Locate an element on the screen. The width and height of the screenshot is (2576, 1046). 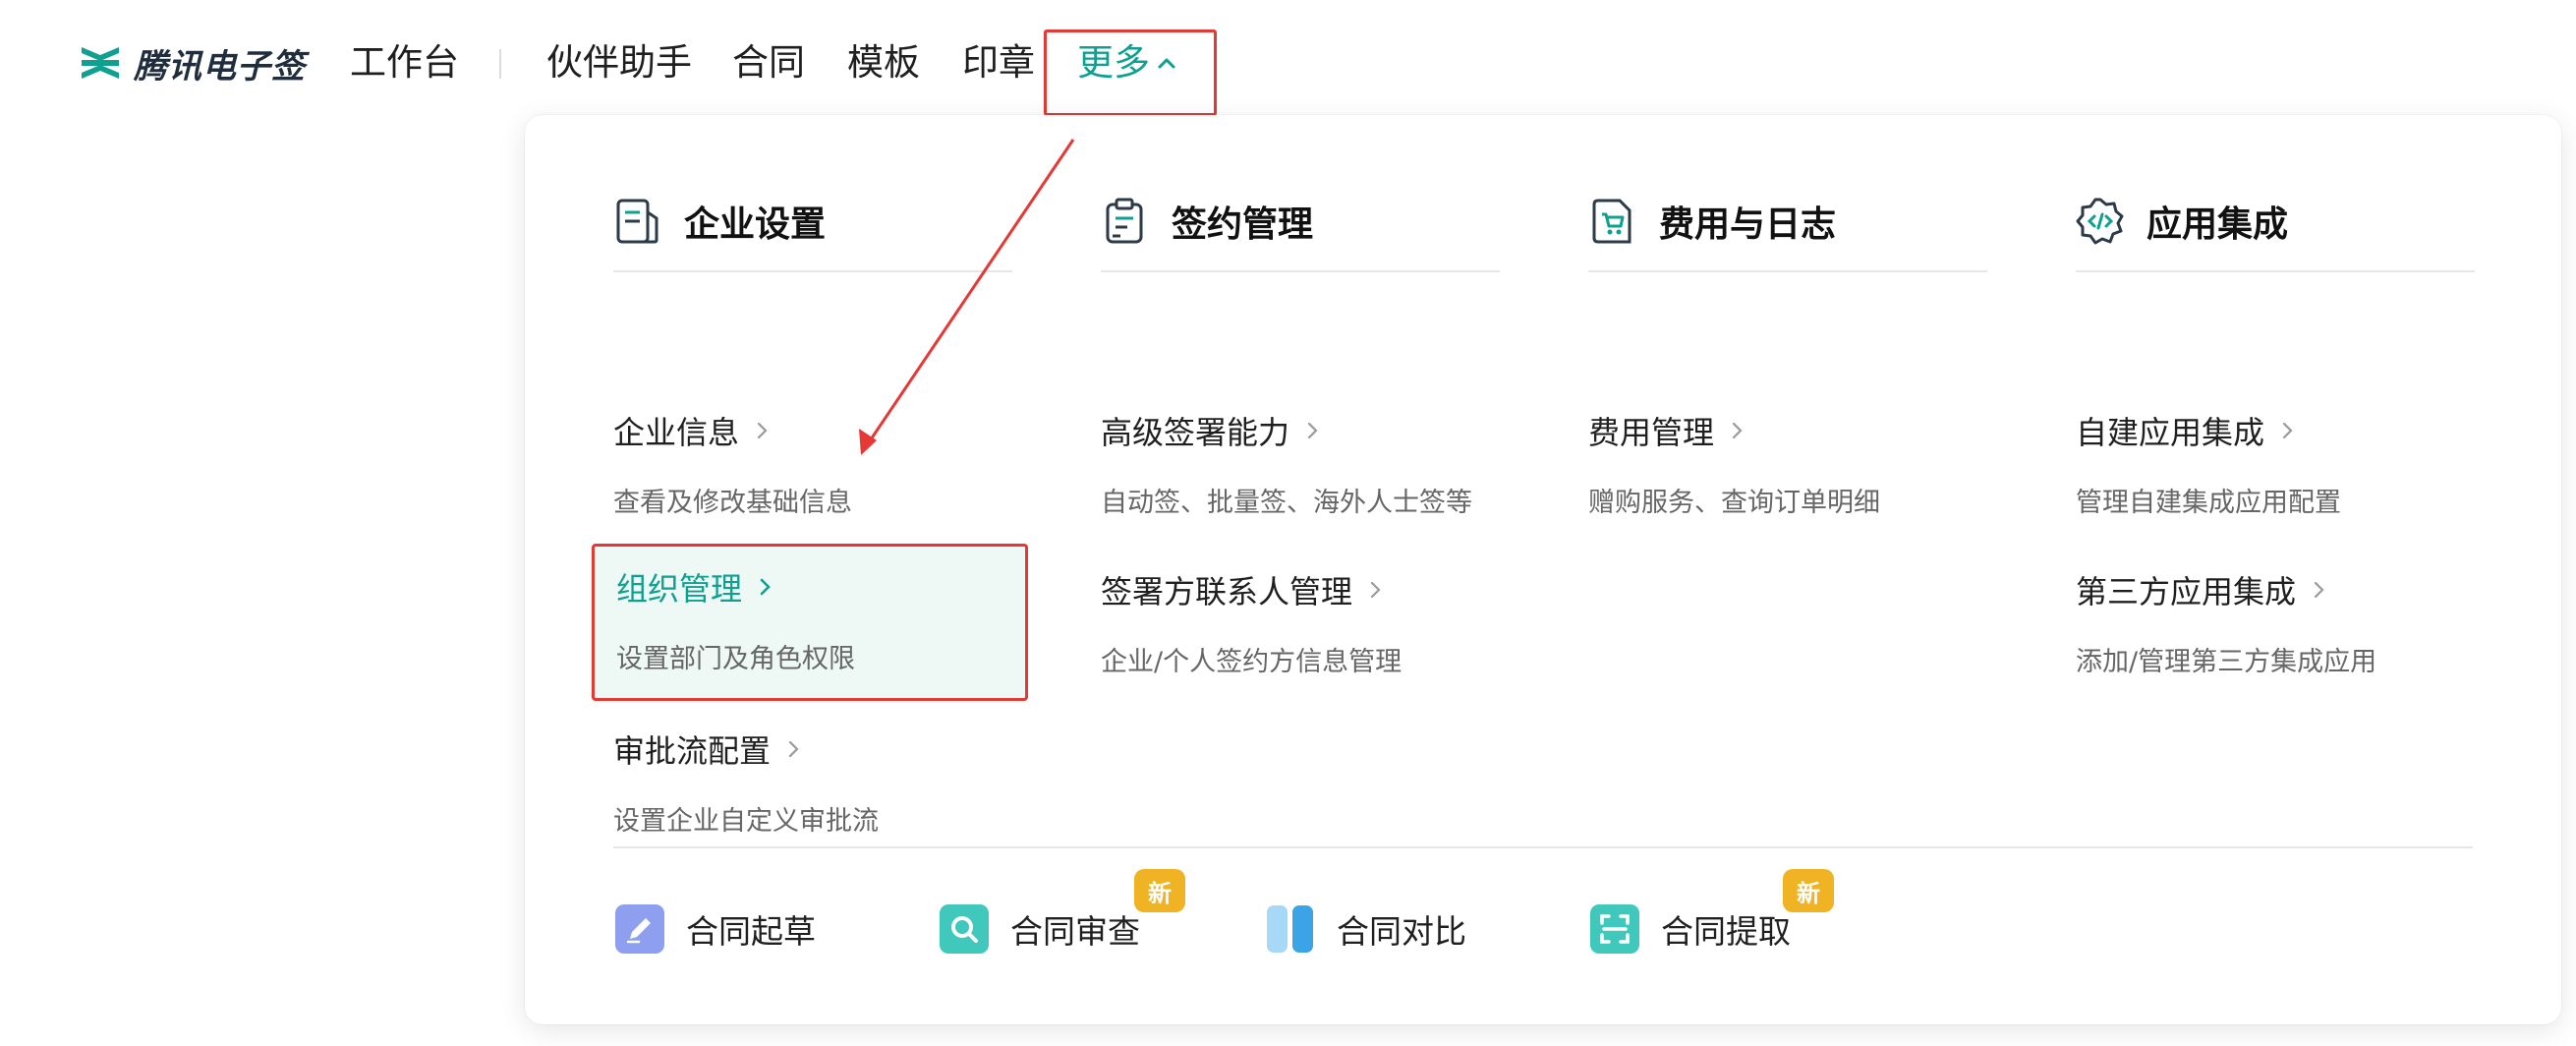
menu-item-organization-management: 组织管理 设置部门及角色权限 is located at coordinates (810, 623).